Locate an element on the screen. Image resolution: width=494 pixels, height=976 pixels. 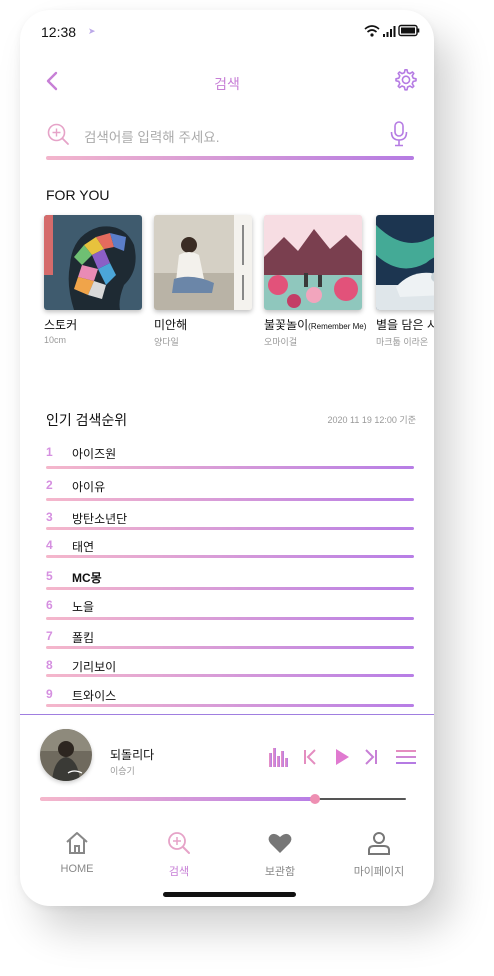
album-artist: 양다일 is located at coordinates (166, 342).